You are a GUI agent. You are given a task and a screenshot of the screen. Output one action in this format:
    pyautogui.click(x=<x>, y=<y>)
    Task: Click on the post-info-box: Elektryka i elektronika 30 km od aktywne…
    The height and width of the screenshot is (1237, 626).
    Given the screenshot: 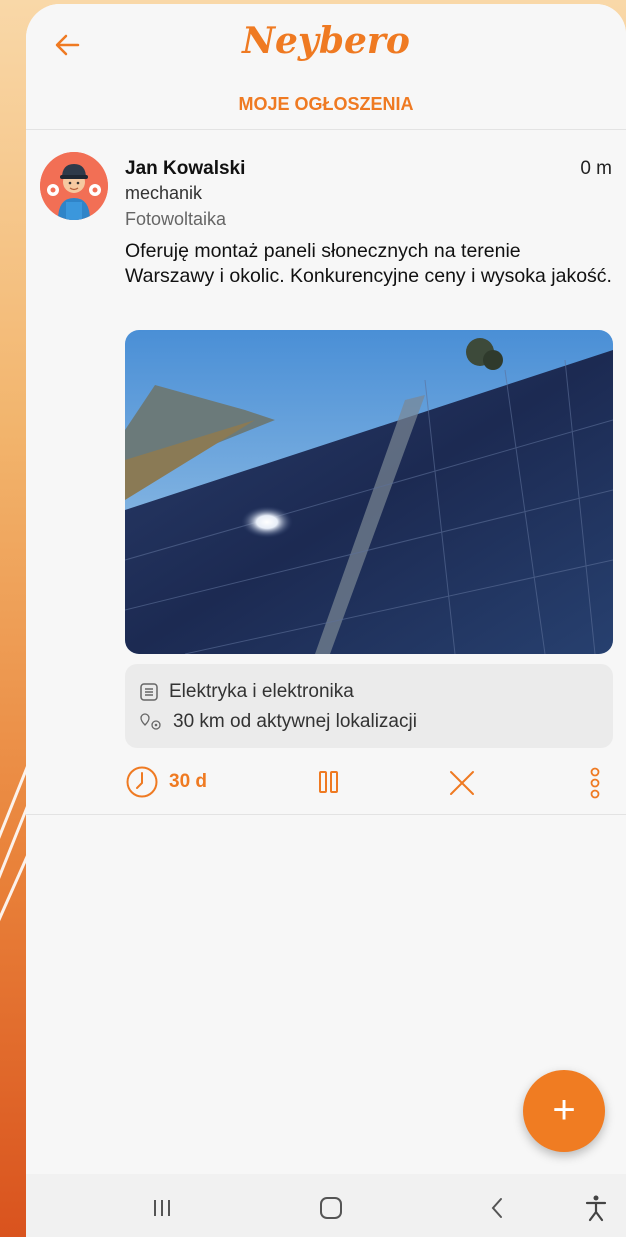 What is the action you would take?
    pyautogui.click(x=369, y=706)
    